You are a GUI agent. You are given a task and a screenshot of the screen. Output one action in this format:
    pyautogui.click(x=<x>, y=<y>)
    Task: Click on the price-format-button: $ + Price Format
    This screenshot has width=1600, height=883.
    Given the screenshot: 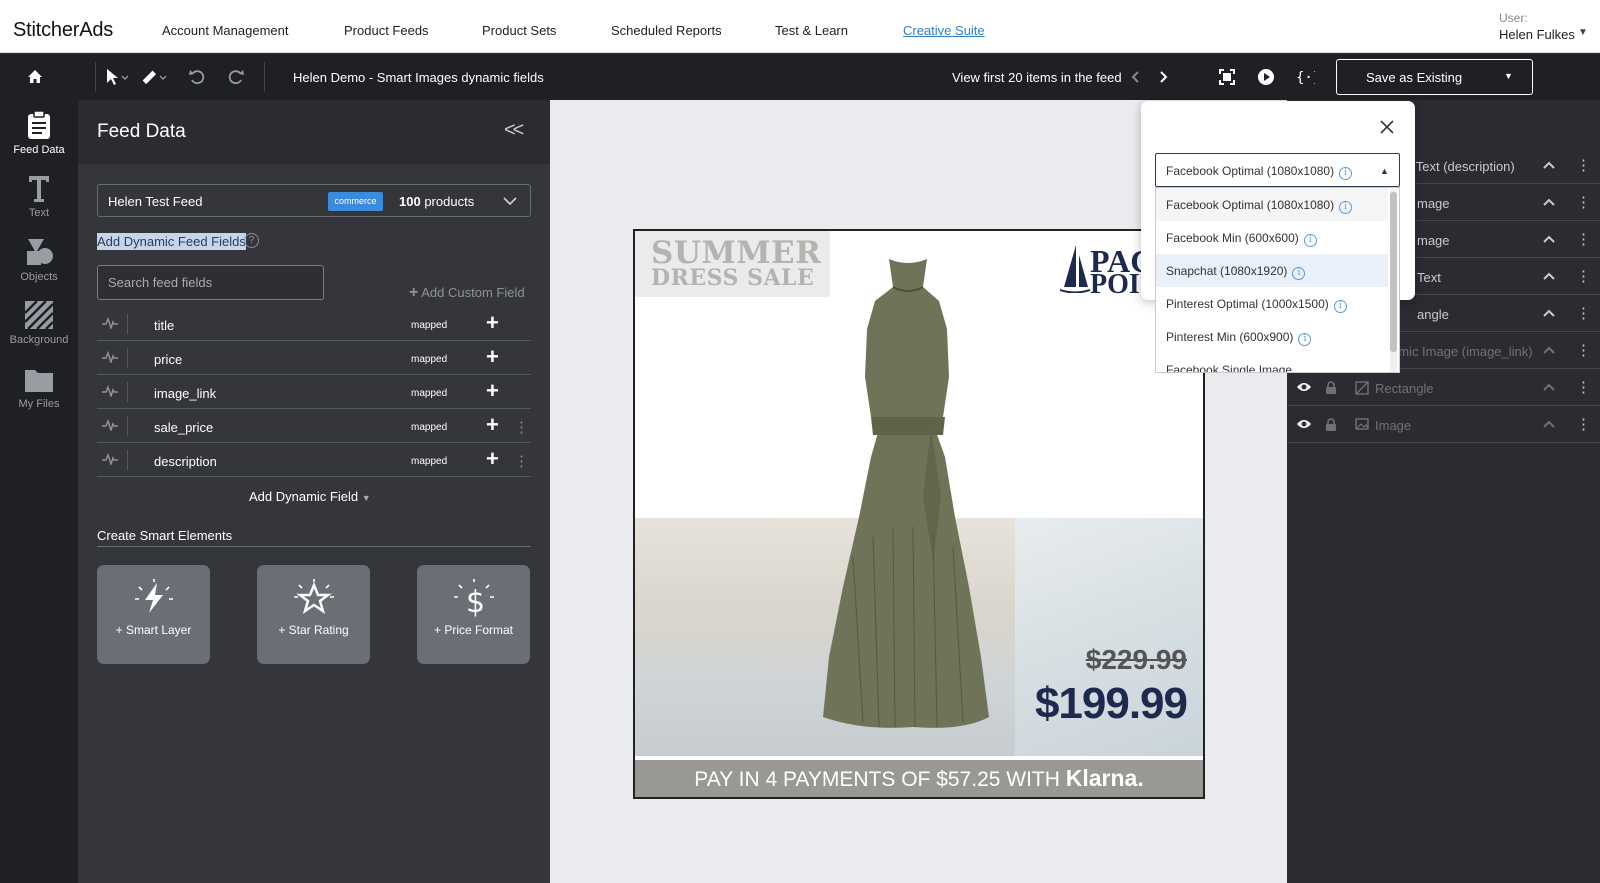 What is the action you would take?
    pyautogui.click(x=473, y=614)
    